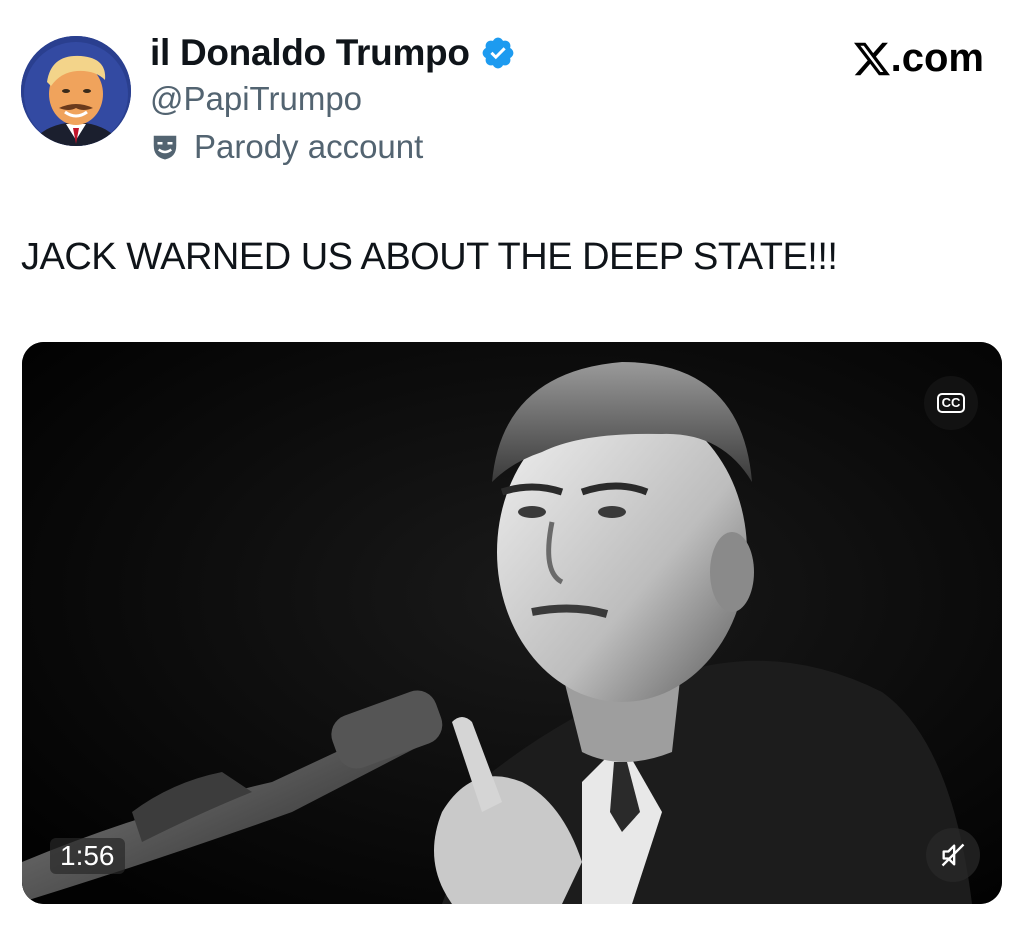 The height and width of the screenshot is (925, 1024). What do you see at coordinates (310, 53) in the screenshot?
I see `author-display-name: il Donaldo Trumpo` at bounding box center [310, 53].